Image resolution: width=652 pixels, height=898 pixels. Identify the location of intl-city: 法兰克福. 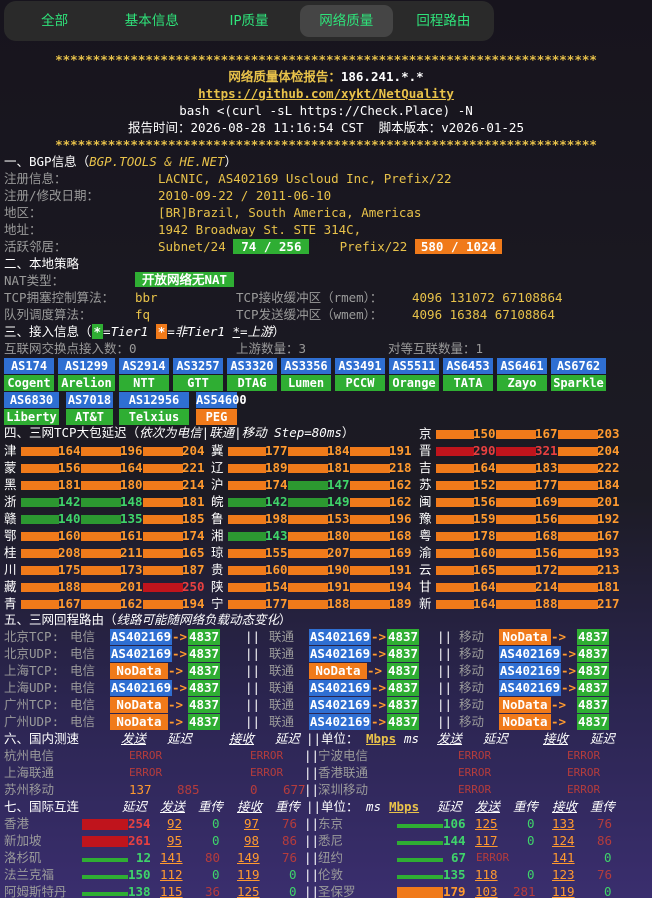
(29, 874).